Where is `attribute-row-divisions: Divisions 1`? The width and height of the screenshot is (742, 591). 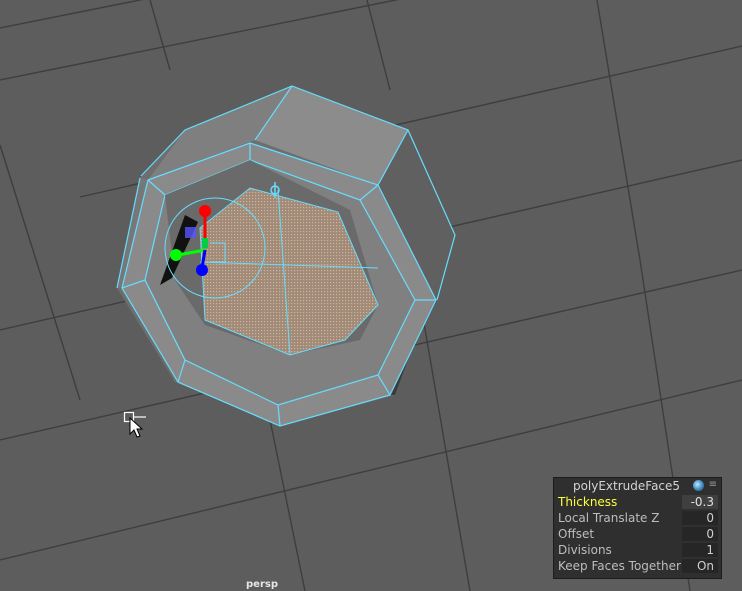 attribute-row-divisions: Divisions 1 is located at coordinates (637, 550).